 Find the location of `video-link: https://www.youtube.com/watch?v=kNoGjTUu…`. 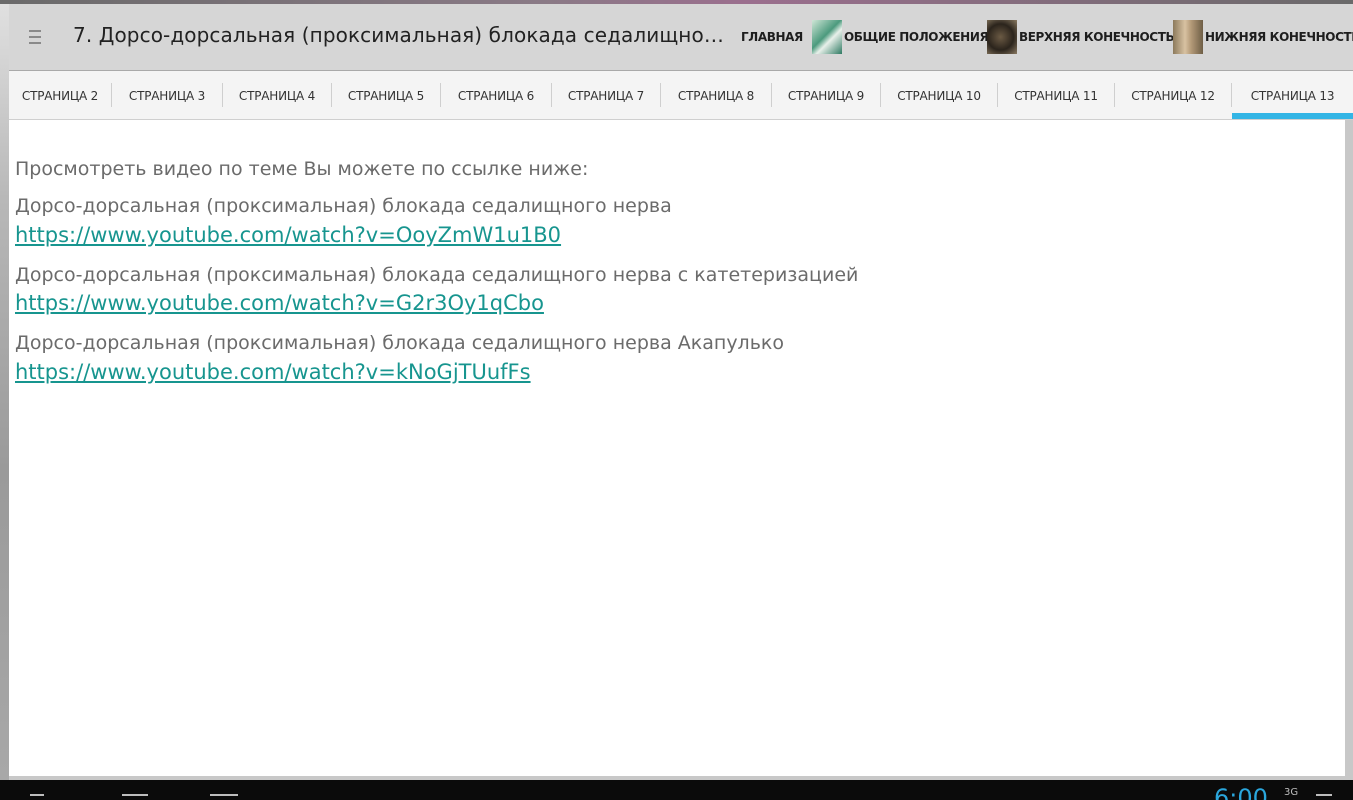

video-link: https://www.youtube.com/watch?v=kNoGjTUu… is located at coordinates (273, 372).